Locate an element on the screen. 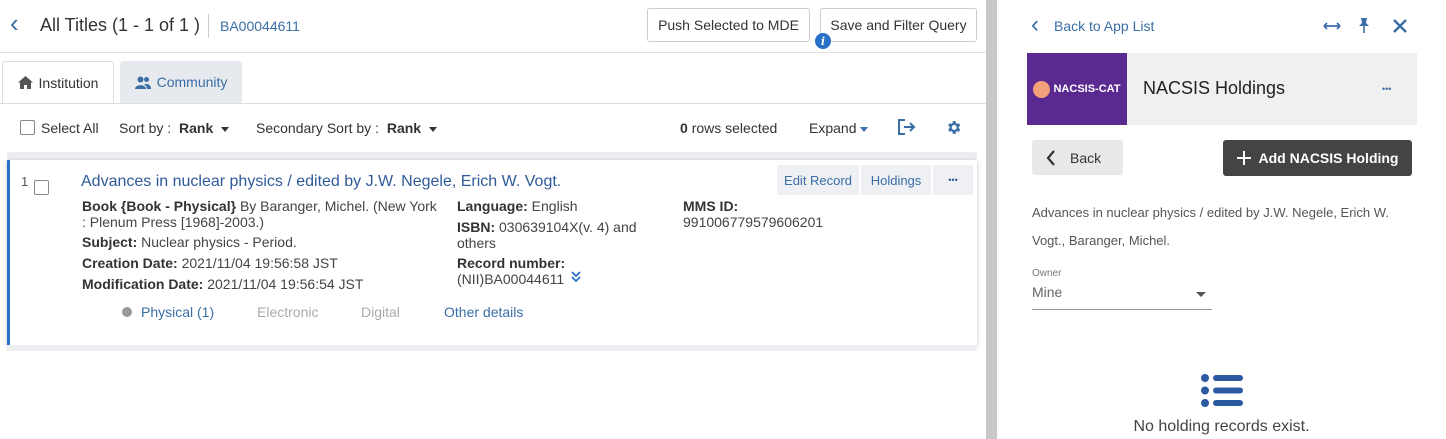  nacsis-logo-text: NACSIS-CAT is located at coordinates (1087, 89).